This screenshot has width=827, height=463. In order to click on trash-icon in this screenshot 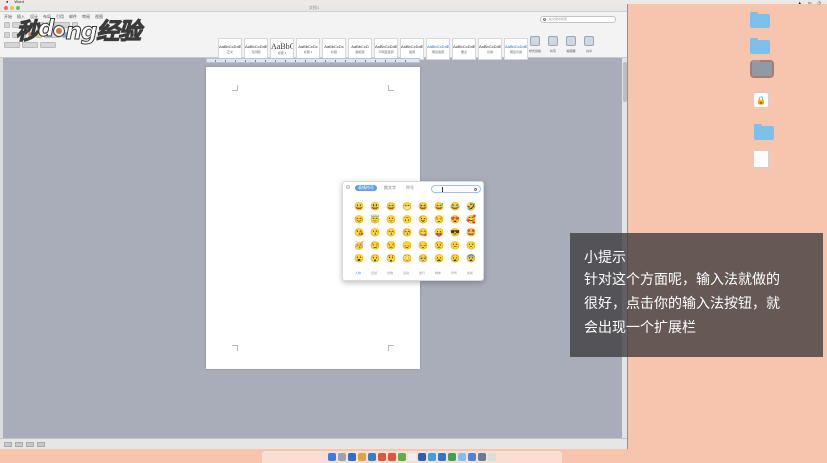, I will do `click(492, 457)`.